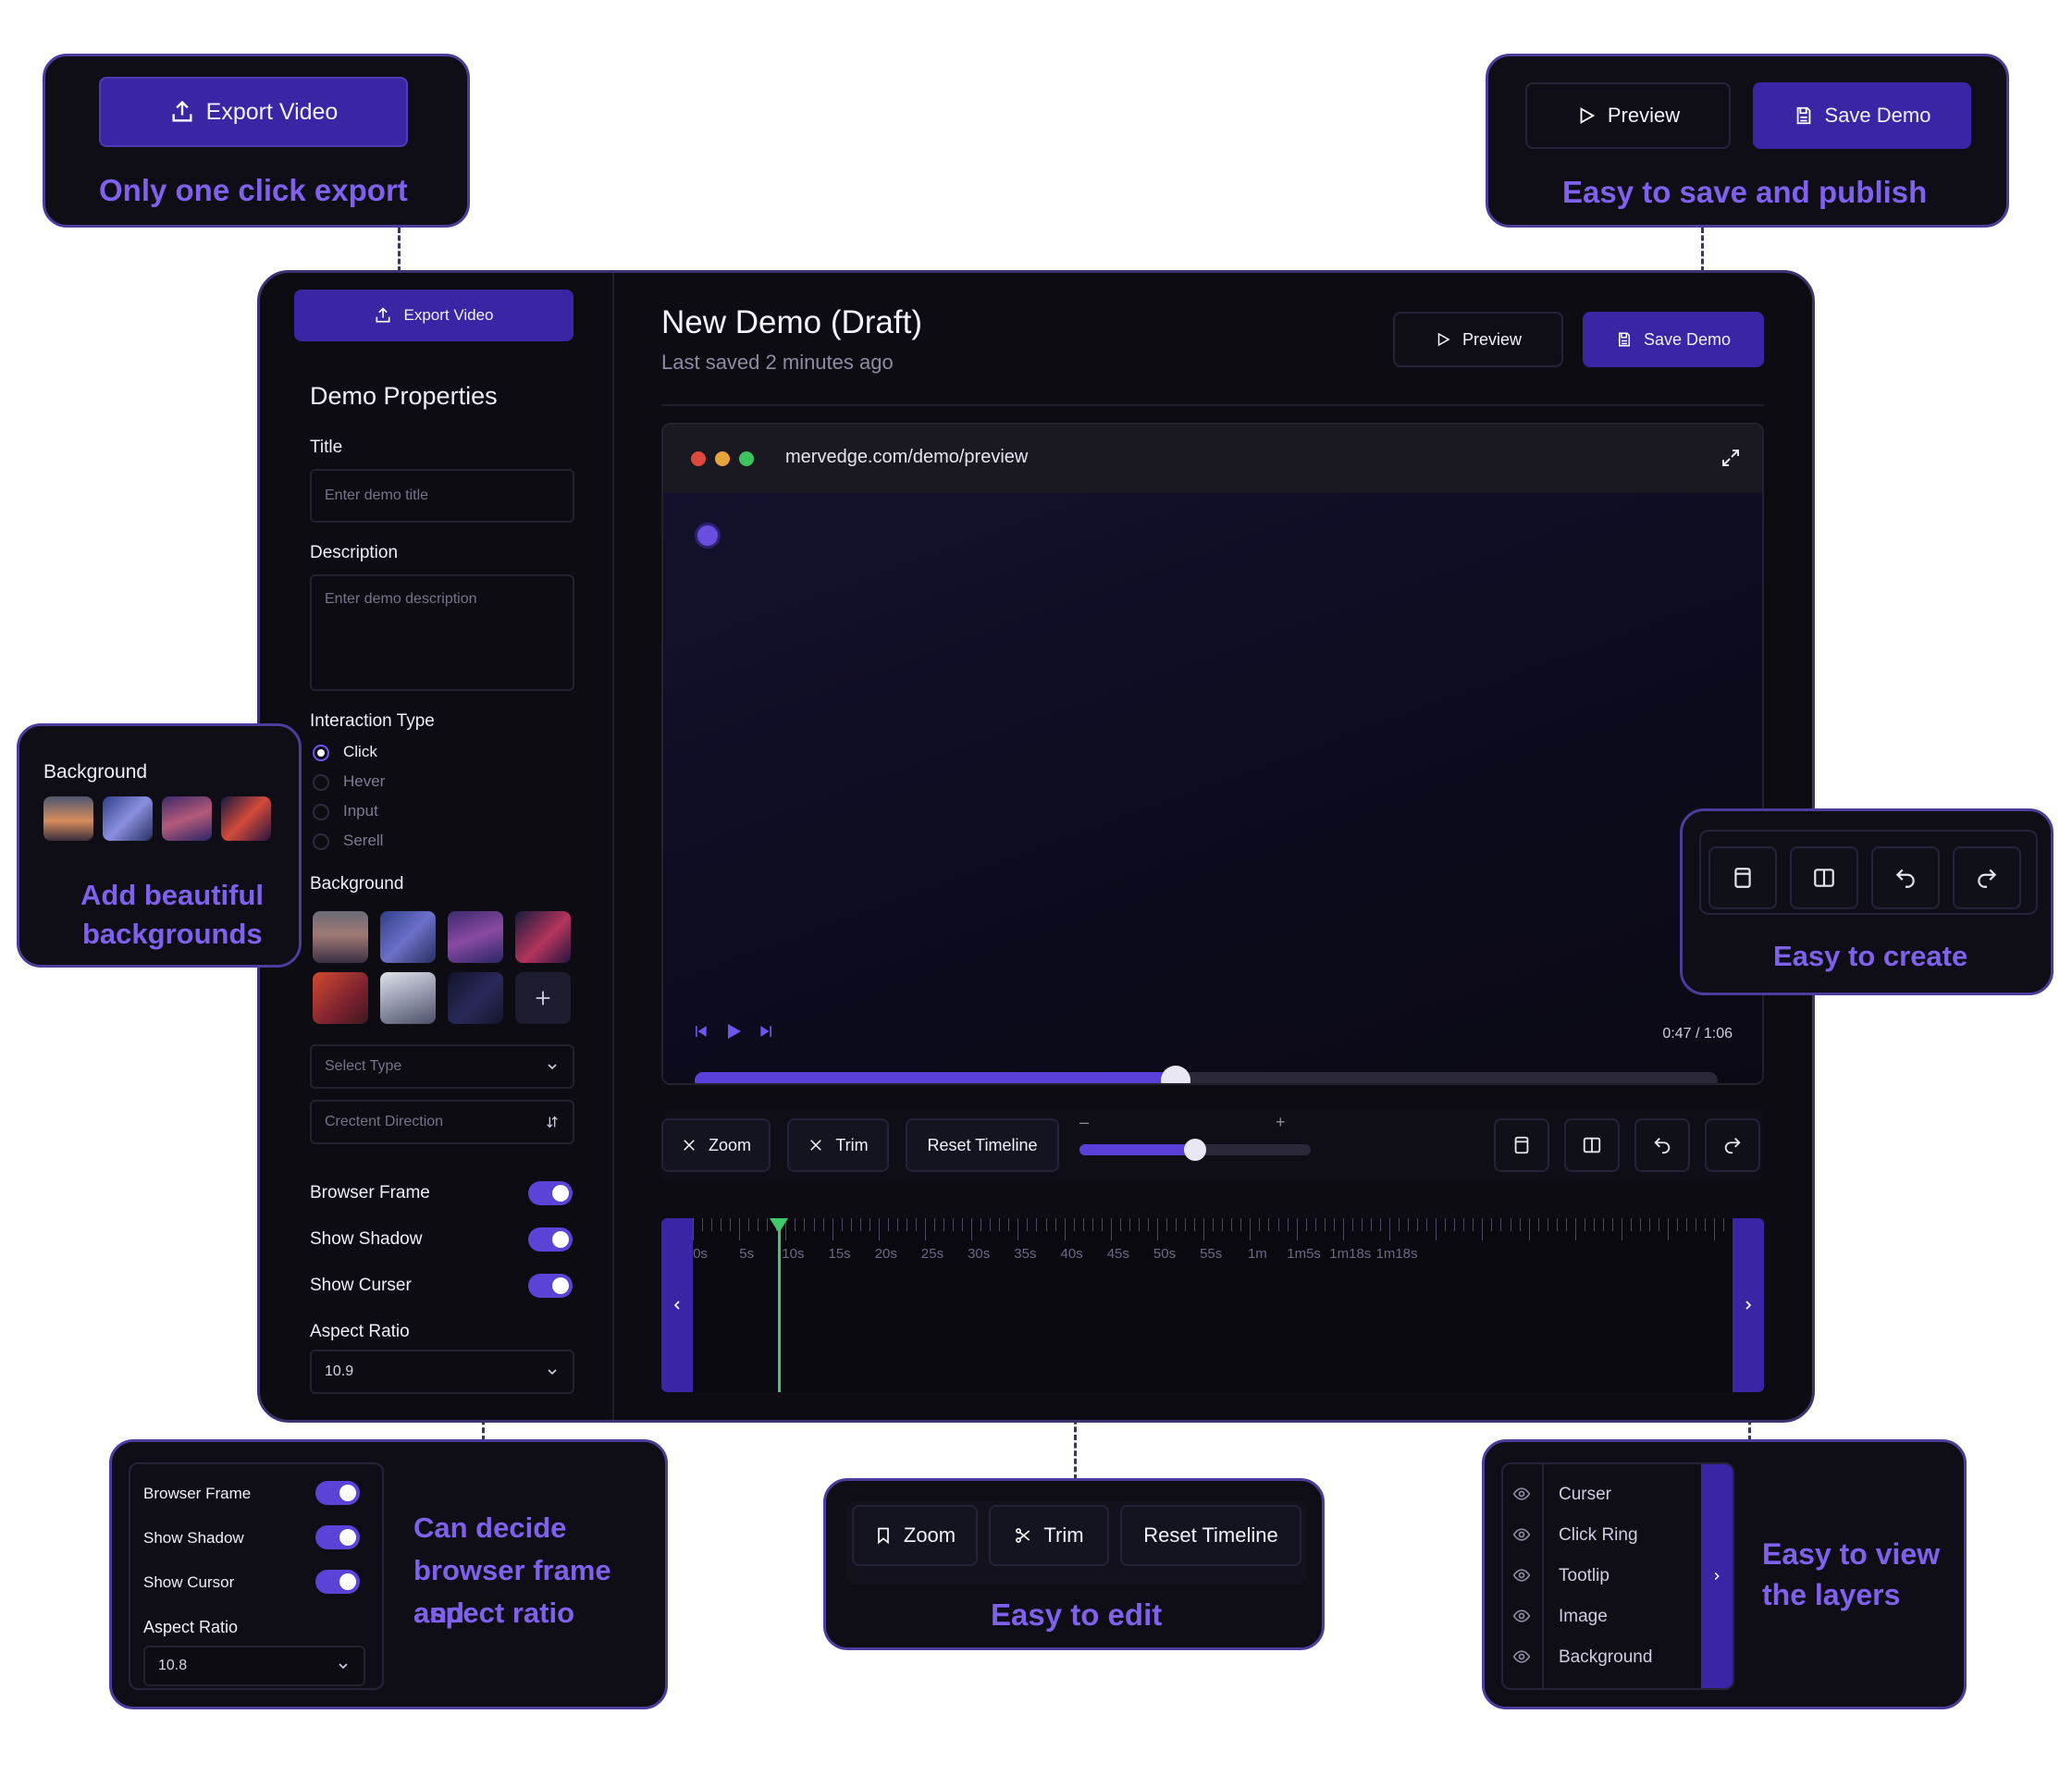 The width and height of the screenshot is (2072, 1776). I want to click on callout-export-button: Export Video, so click(254, 112).